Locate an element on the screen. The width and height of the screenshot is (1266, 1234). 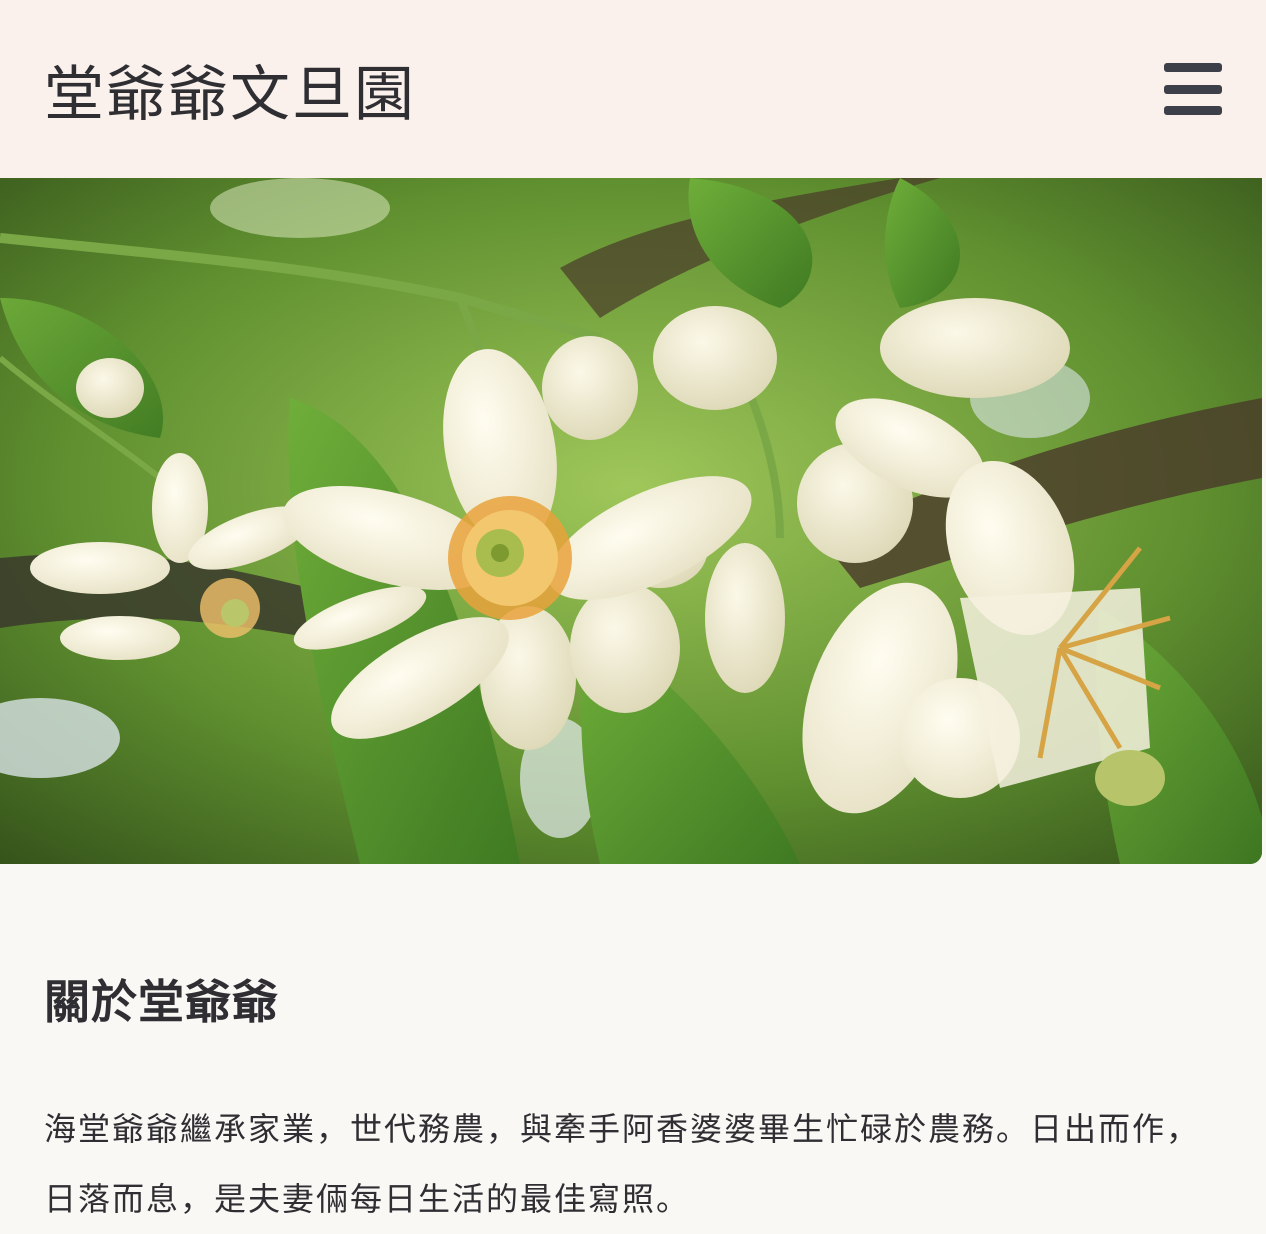
about-title: 關於堂爺爺 is located at coordinates (161, 1002).